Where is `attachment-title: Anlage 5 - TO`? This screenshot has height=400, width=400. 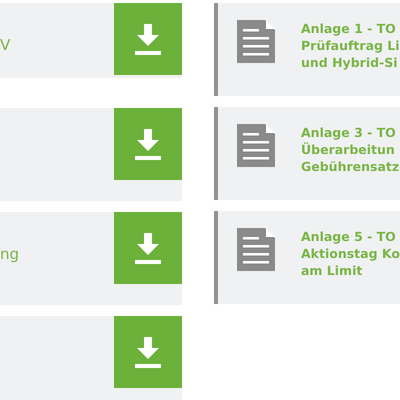 attachment-title: Anlage 5 - TO is located at coordinates (350, 236).